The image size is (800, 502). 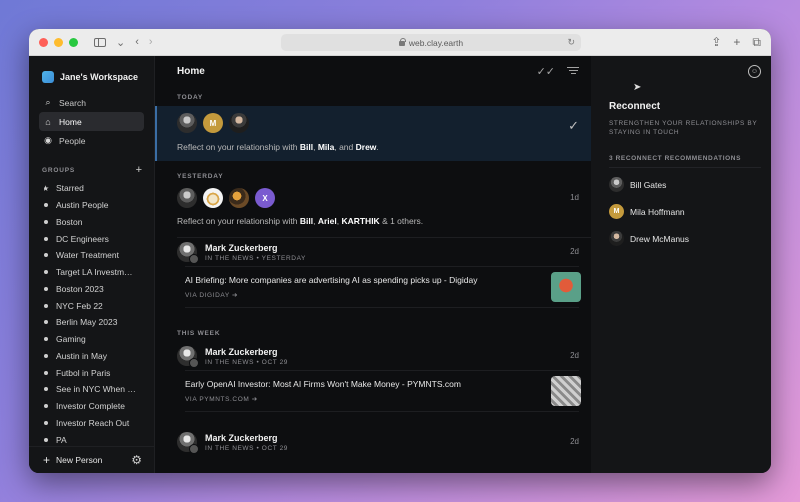 I want to click on group-label: Berlin May 2023, so click(x=87, y=322).